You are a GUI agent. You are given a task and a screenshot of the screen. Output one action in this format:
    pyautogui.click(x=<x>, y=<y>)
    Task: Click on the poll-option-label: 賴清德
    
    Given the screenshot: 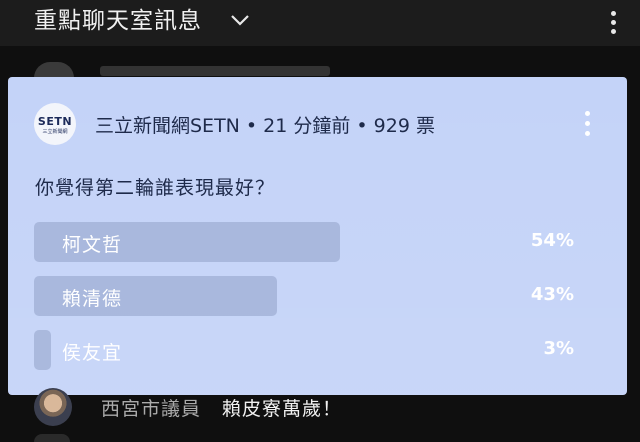 What is the action you would take?
    pyautogui.click(x=92, y=299)
    